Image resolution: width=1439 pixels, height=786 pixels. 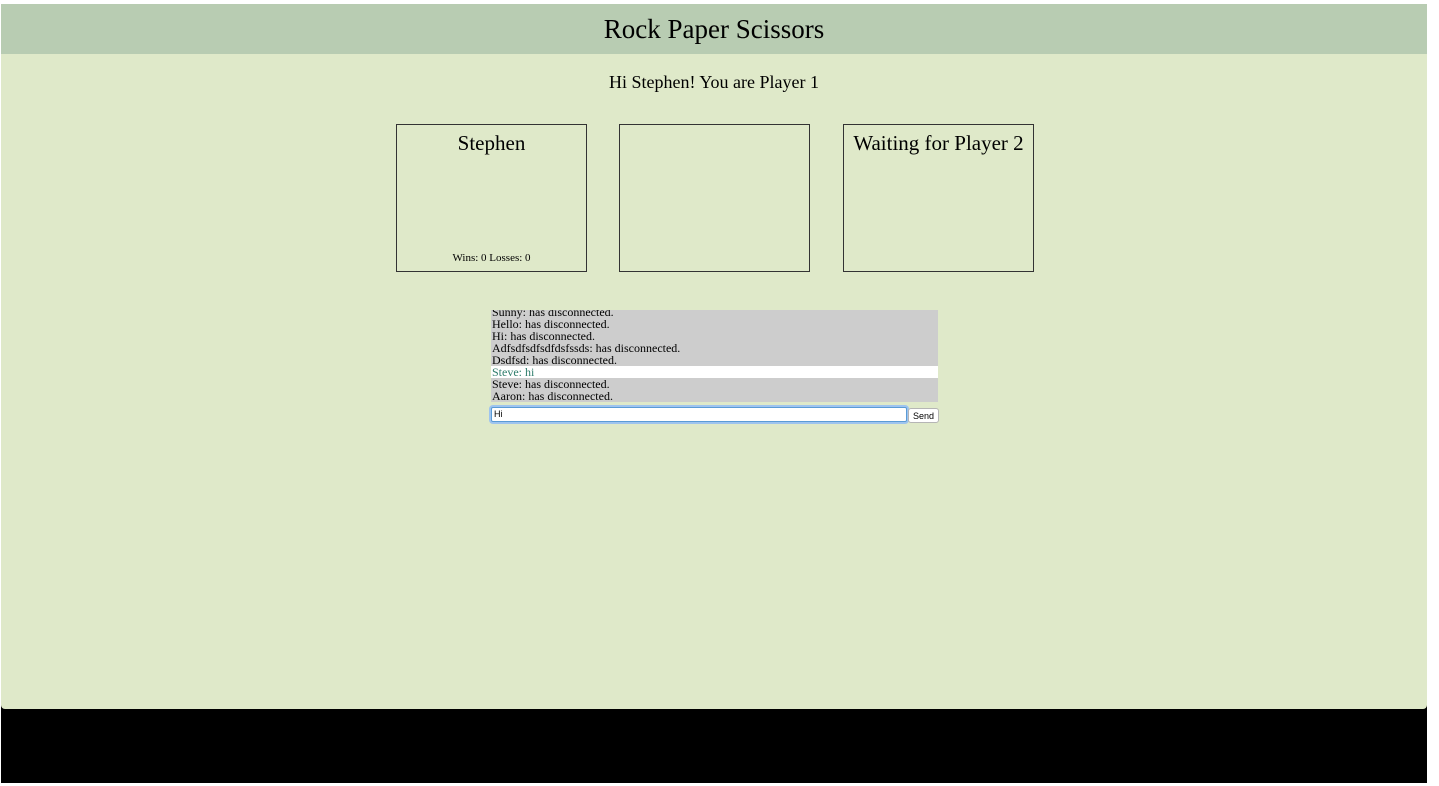 What do you see at coordinates (699, 414) in the screenshot?
I see `chat-input` at bounding box center [699, 414].